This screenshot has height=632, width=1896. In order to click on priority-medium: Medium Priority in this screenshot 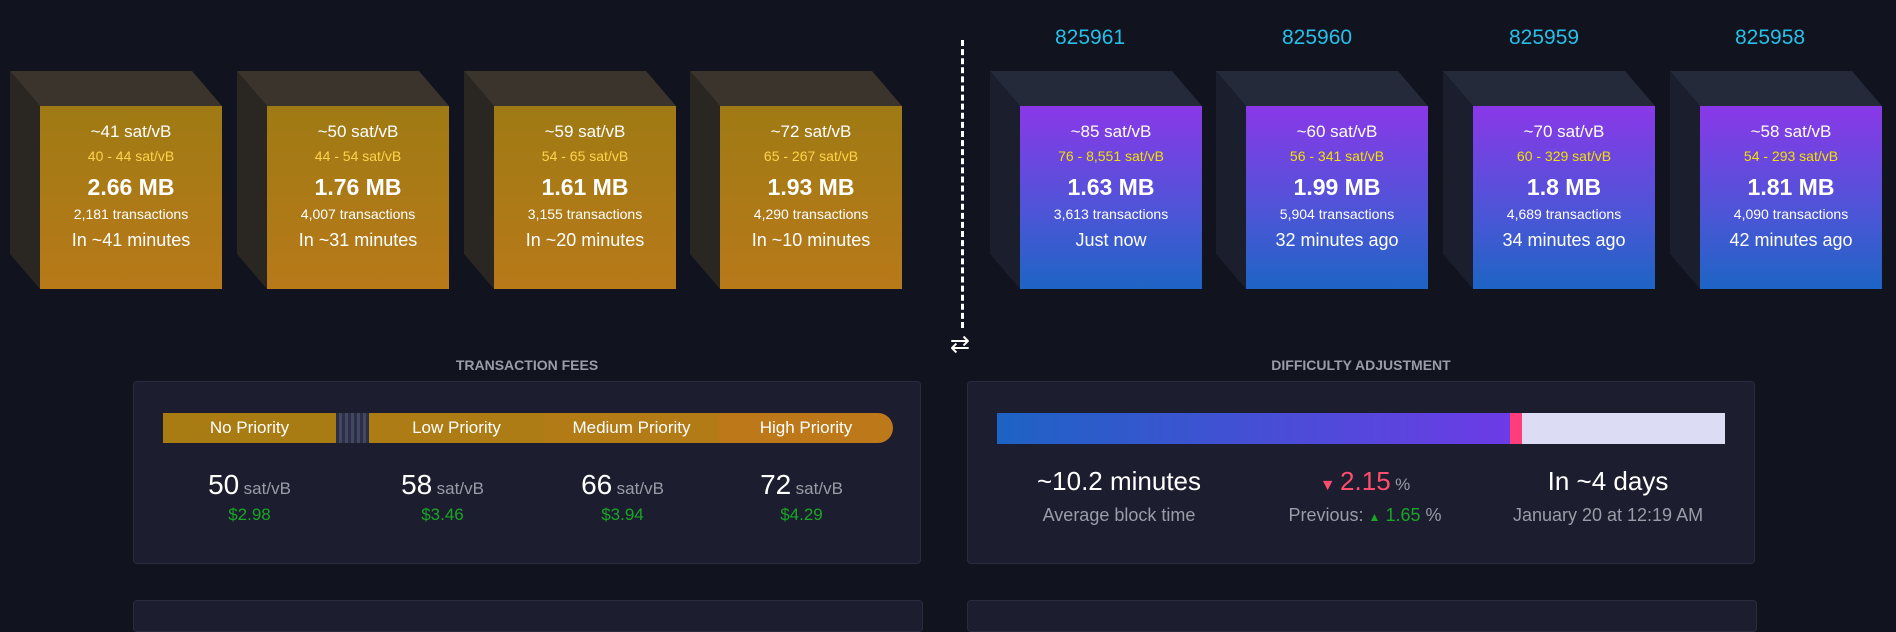, I will do `click(631, 428)`.